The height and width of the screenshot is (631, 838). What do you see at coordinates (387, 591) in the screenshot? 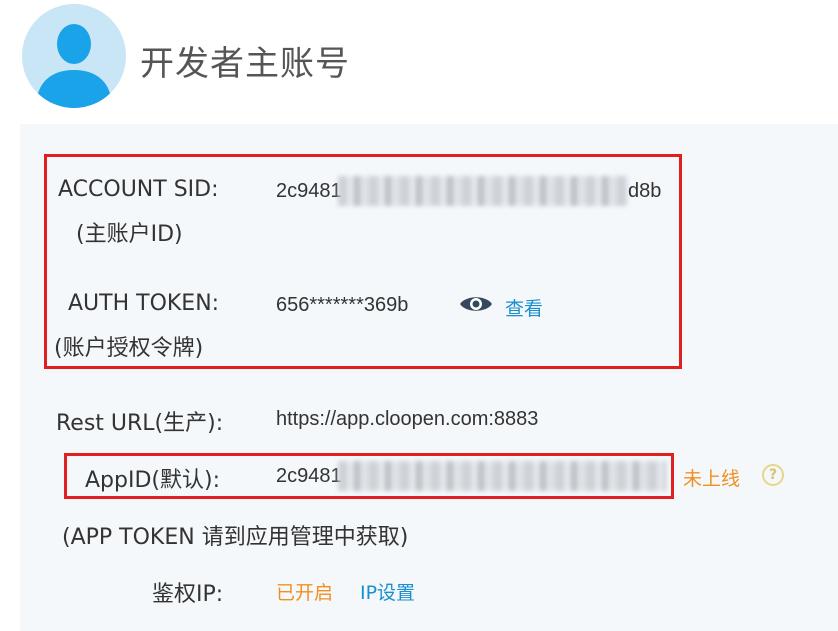
I see `ip-settings-link: IP设置` at bounding box center [387, 591].